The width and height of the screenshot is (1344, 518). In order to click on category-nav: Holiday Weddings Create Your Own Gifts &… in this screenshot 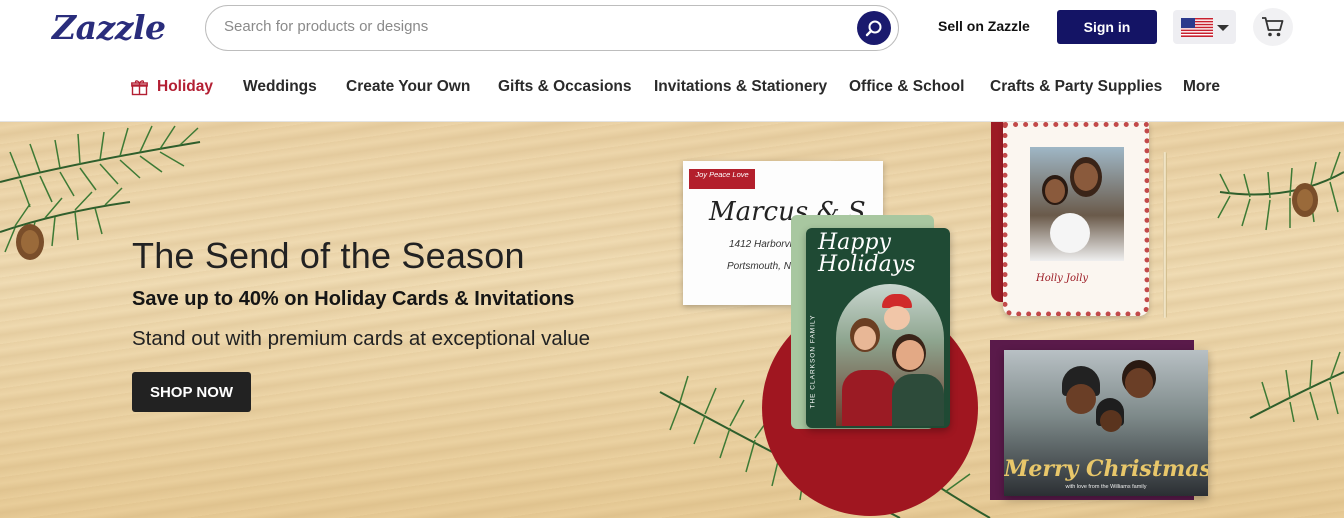, I will do `click(672, 89)`.